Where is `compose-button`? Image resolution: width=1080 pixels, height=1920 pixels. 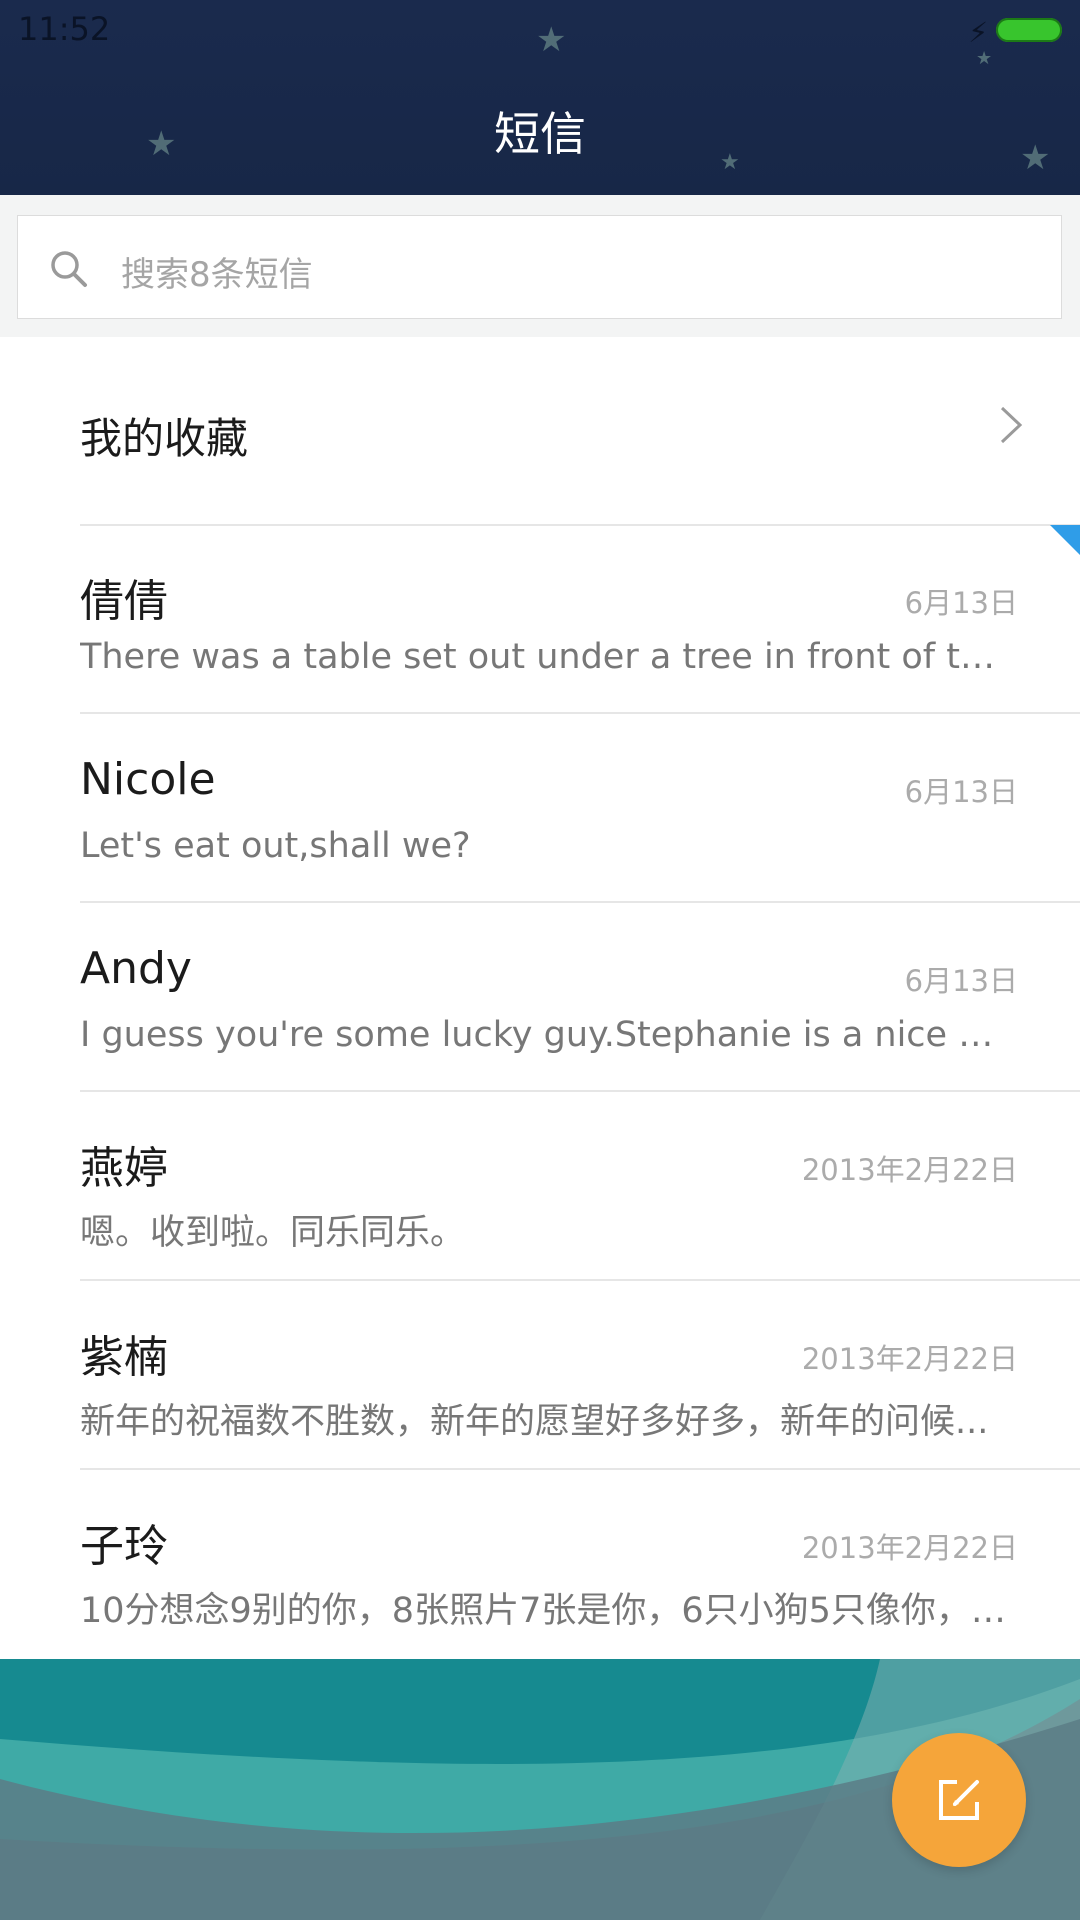 compose-button is located at coordinates (959, 1800).